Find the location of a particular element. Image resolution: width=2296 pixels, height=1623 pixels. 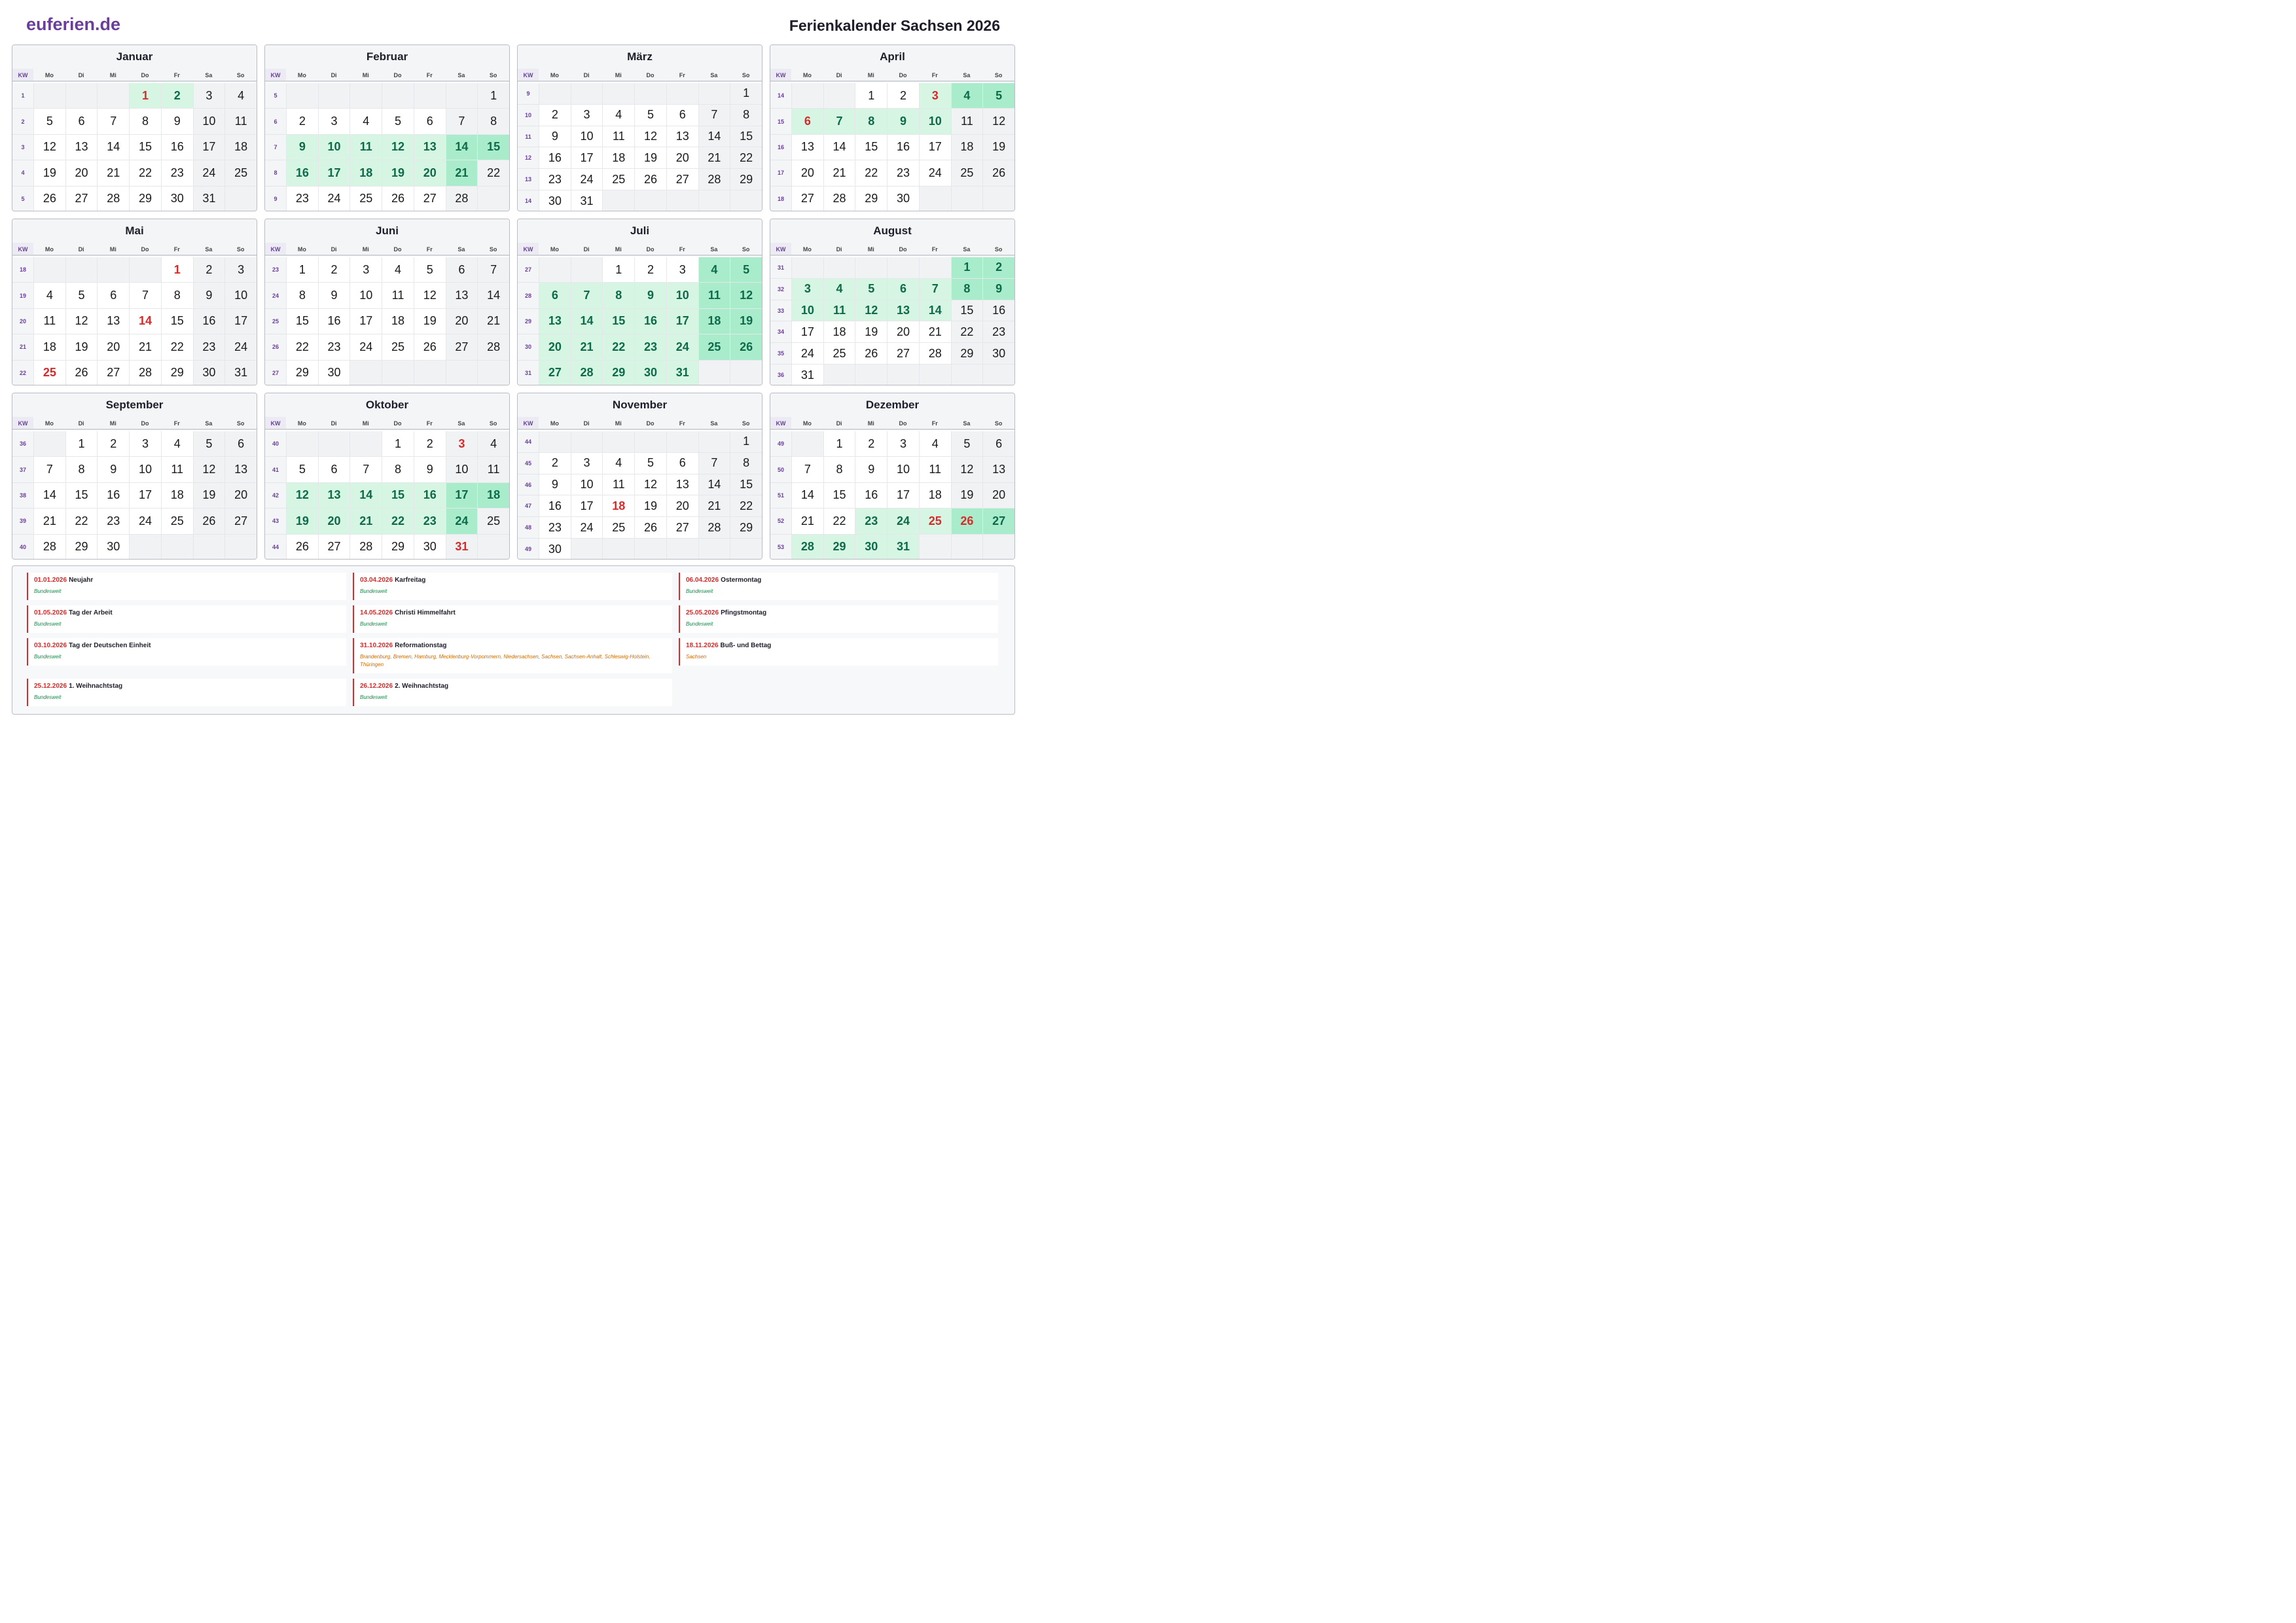

day-cell: 30 is located at coordinates (998, 354).